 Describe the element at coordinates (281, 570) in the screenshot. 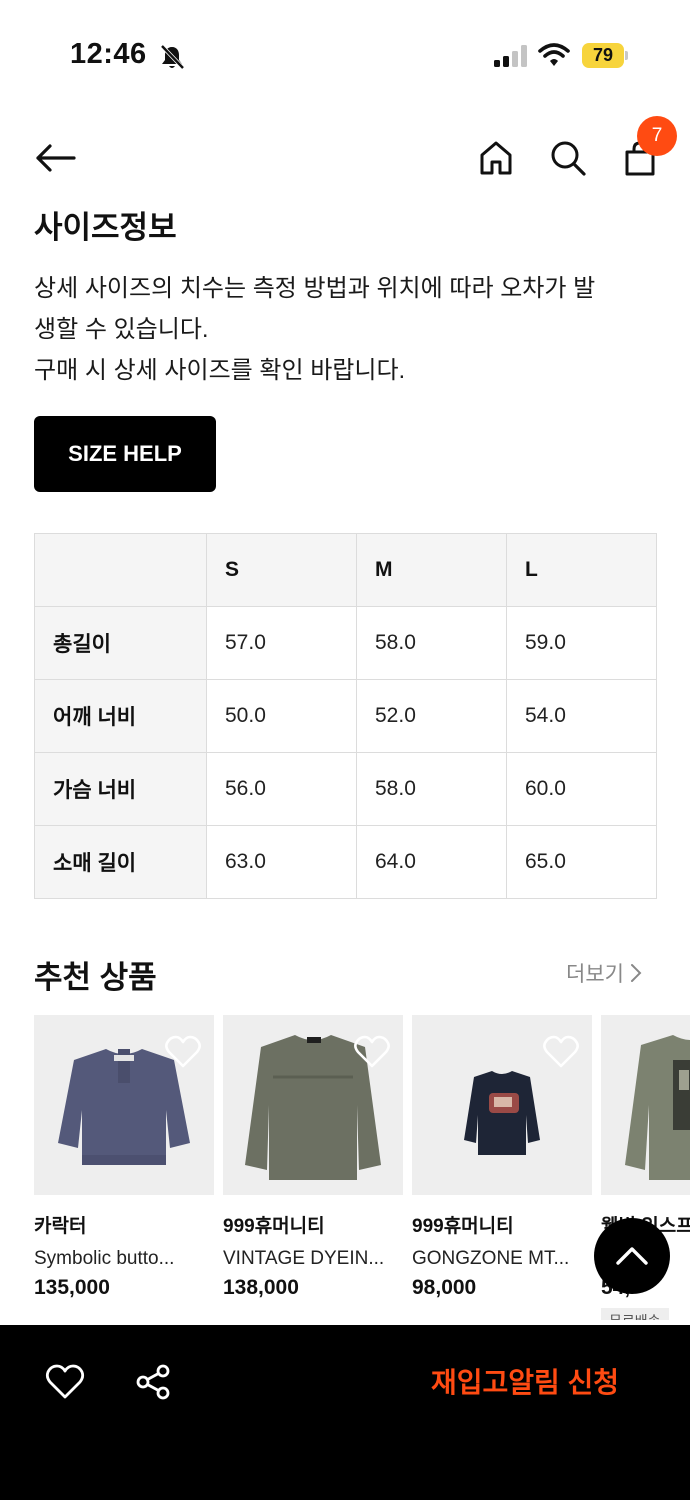

I see `size-column-header: S` at that location.